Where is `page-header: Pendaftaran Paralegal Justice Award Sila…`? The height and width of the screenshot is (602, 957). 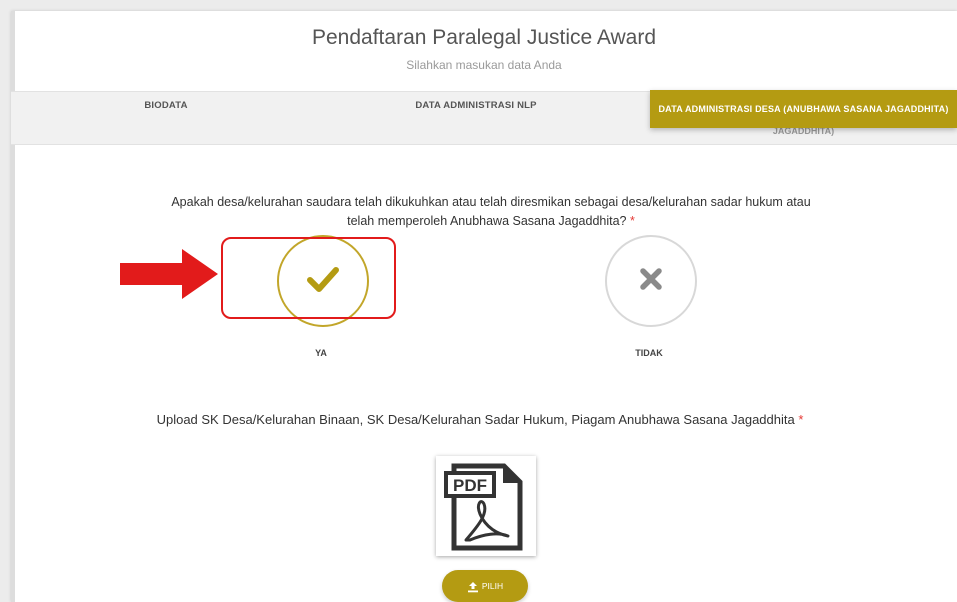
page-header: Pendaftaran Paralegal Justice Award Sila… is located at coordinates (484, 51).